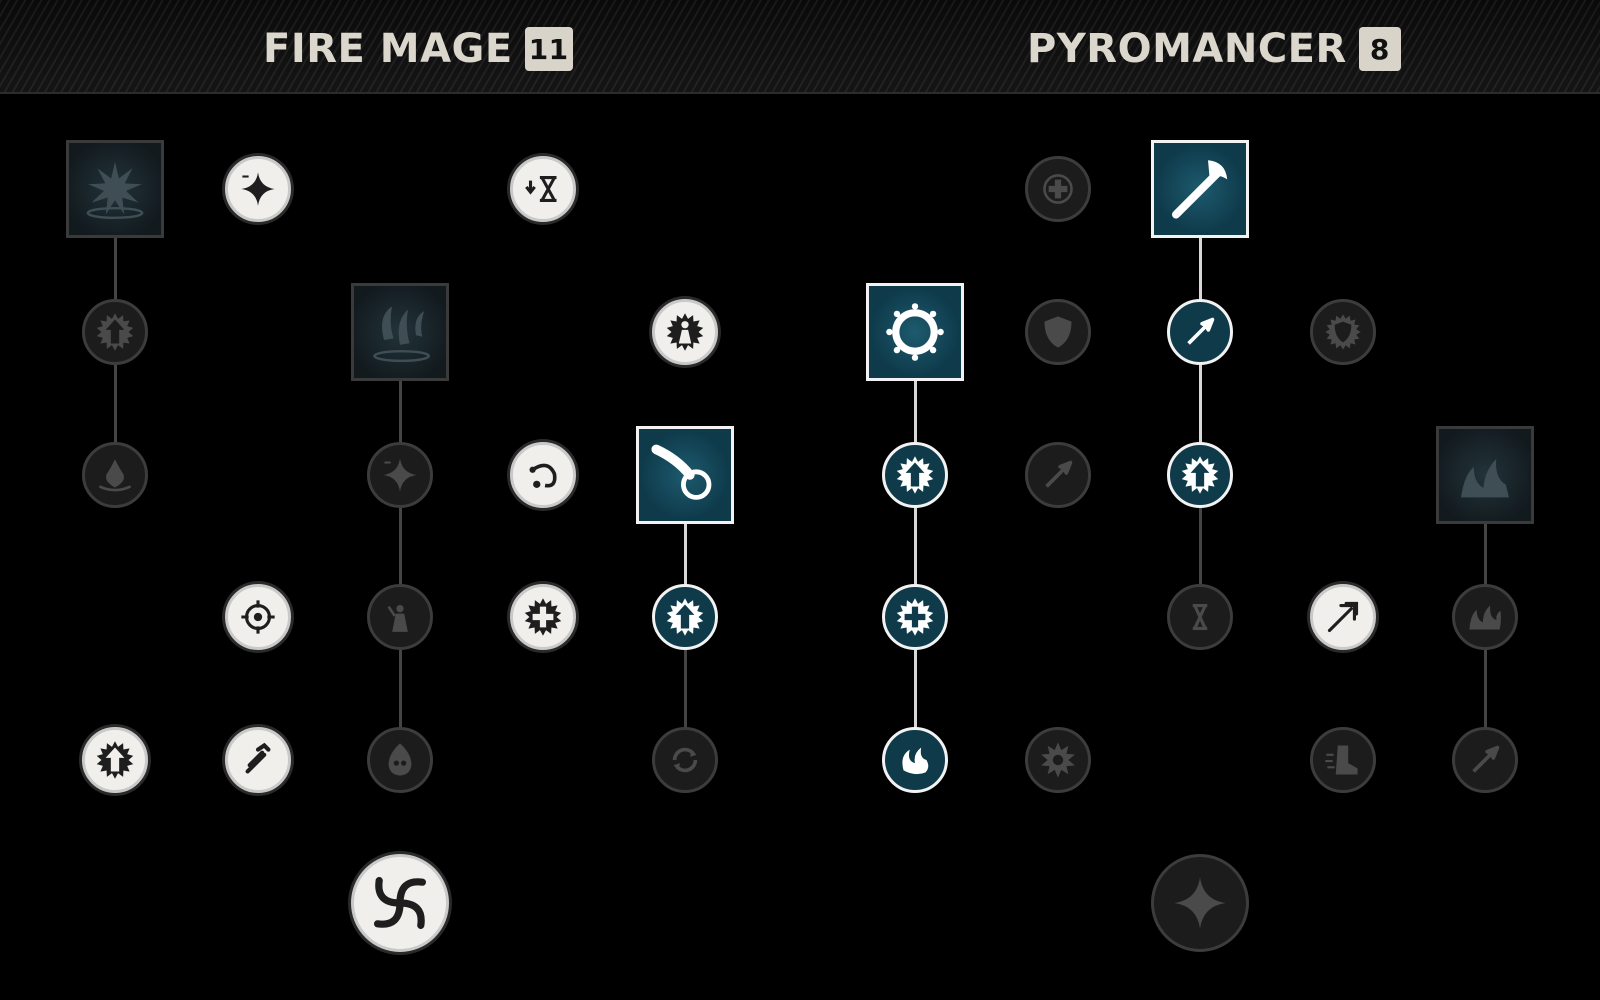 This screenshot has height=1000, width=1600. I want to click on hourglass-down-icon, so click(541, 189).